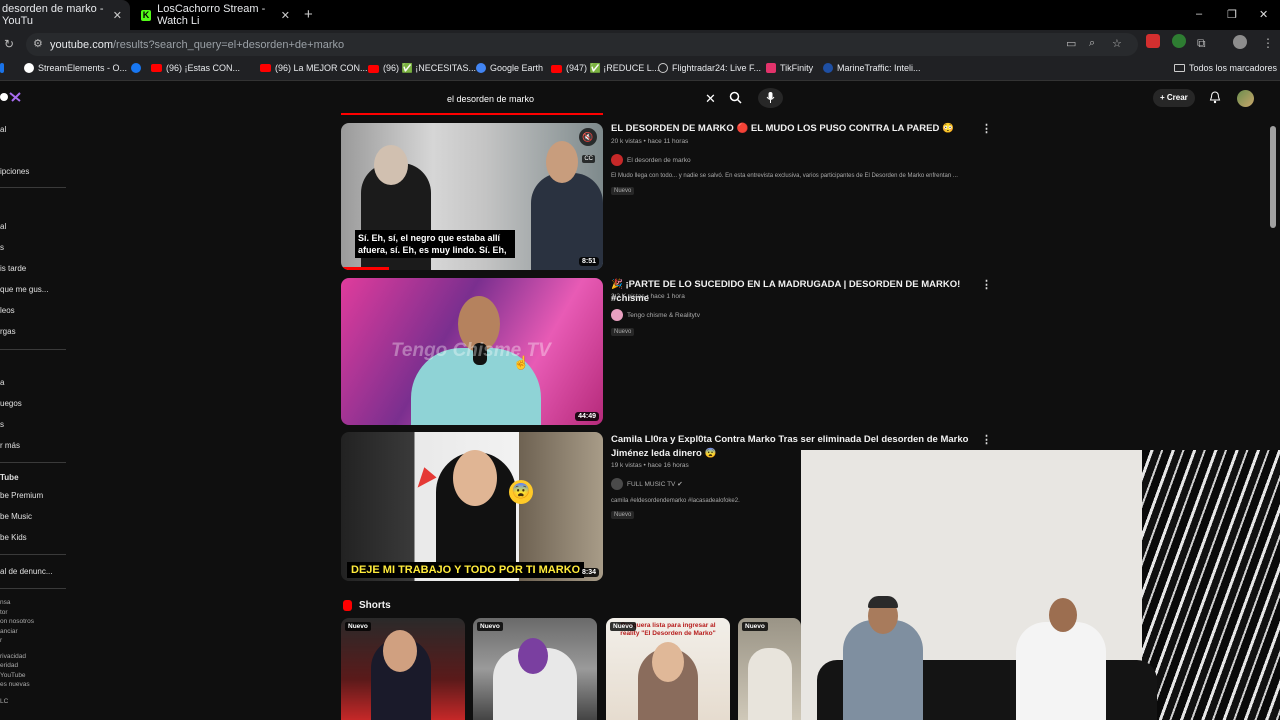 This screenshot has width=1280, height=720. What do you see at coordinates (1273, 177) in the screenshot?
I see `scrollbar` at bounding box center [1273, 177].